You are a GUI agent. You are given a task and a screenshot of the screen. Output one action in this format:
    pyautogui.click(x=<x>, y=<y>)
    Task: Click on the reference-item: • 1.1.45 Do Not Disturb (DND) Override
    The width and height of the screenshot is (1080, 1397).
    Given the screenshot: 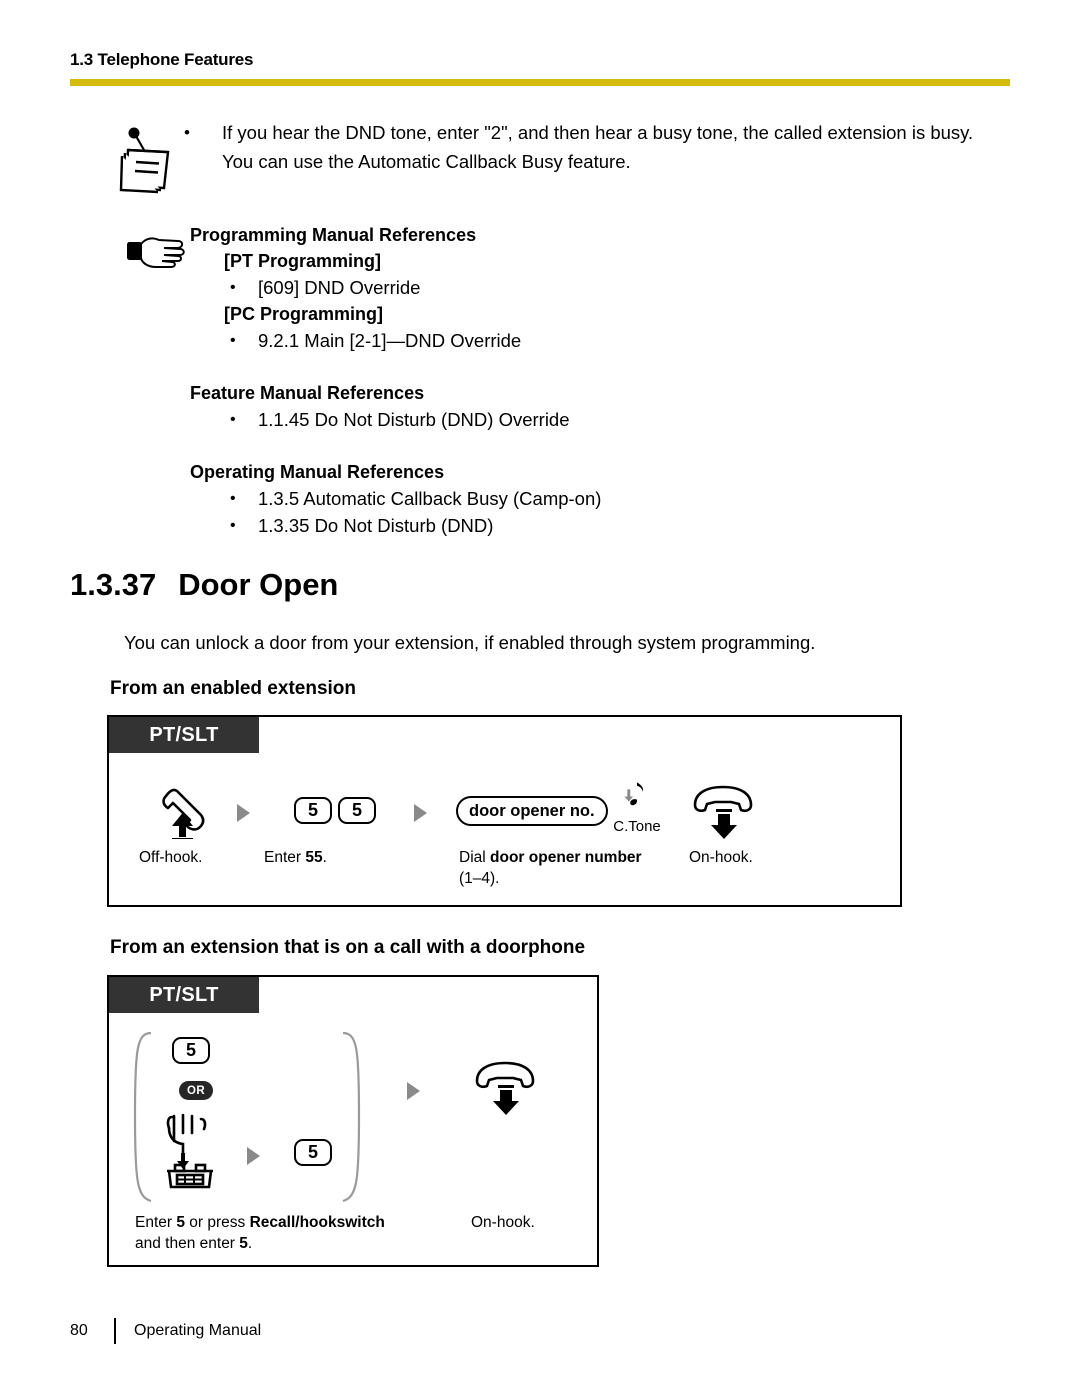 What is the action you would take?
    pyautogui.click(x=608, y=419)
    